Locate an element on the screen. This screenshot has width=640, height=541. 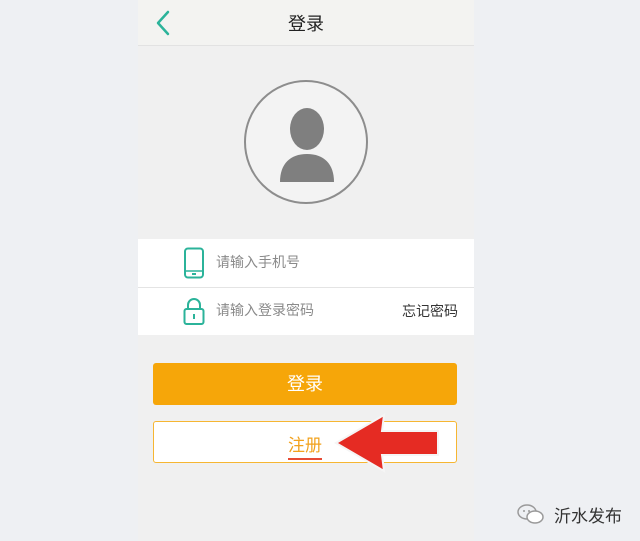
avatar is located at coordinates (306, 142).